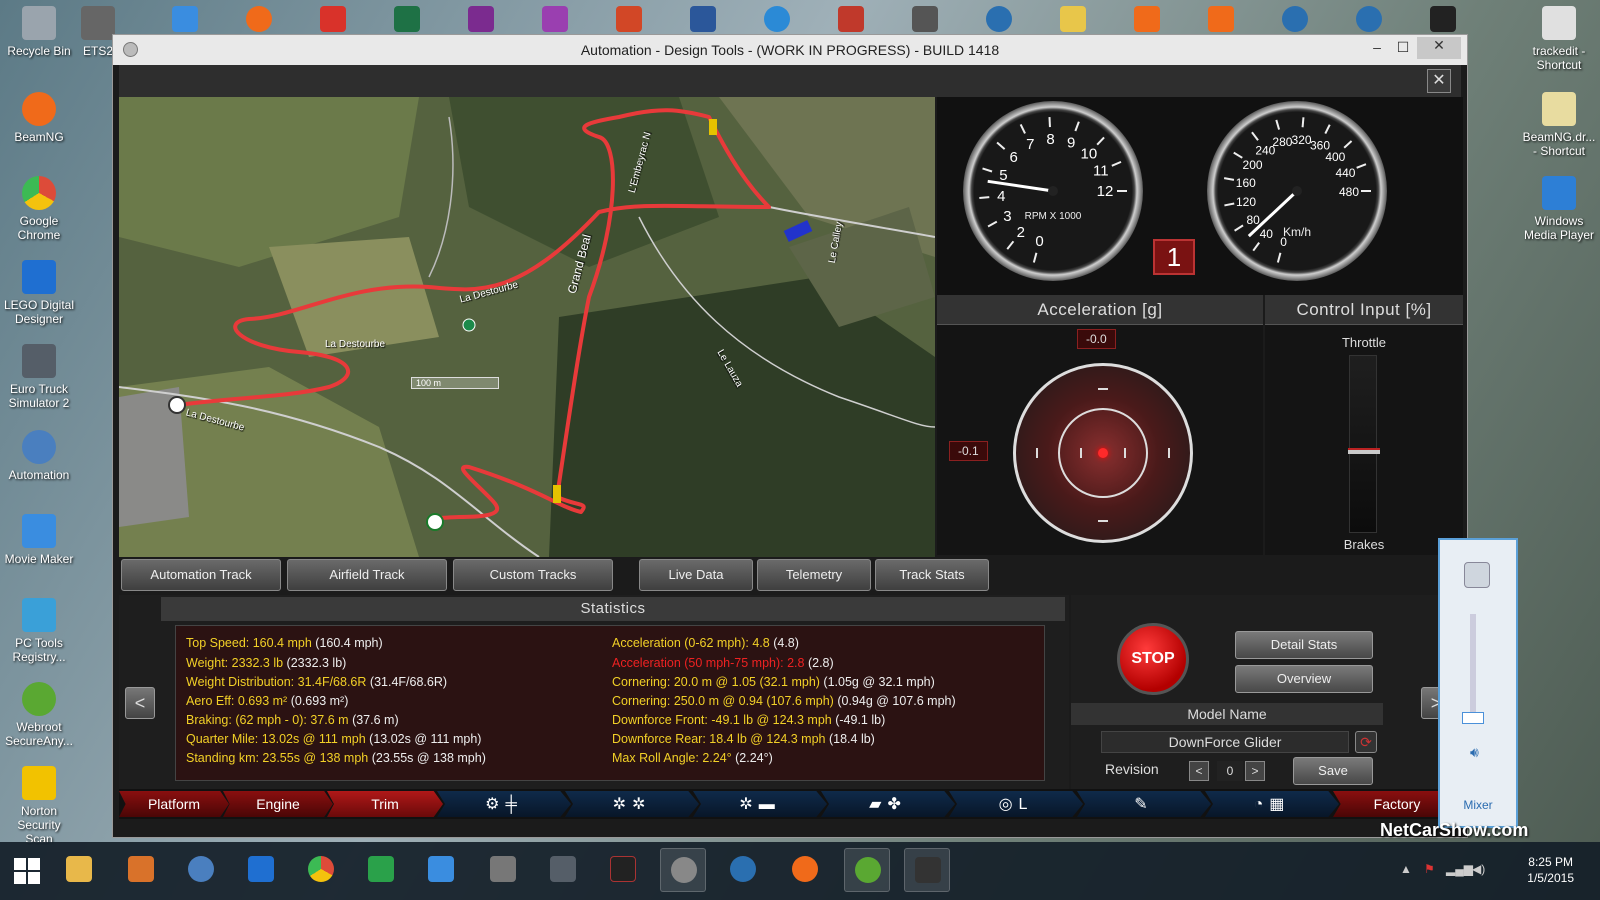  I want to click on taskbar-store, so click(381, 870).